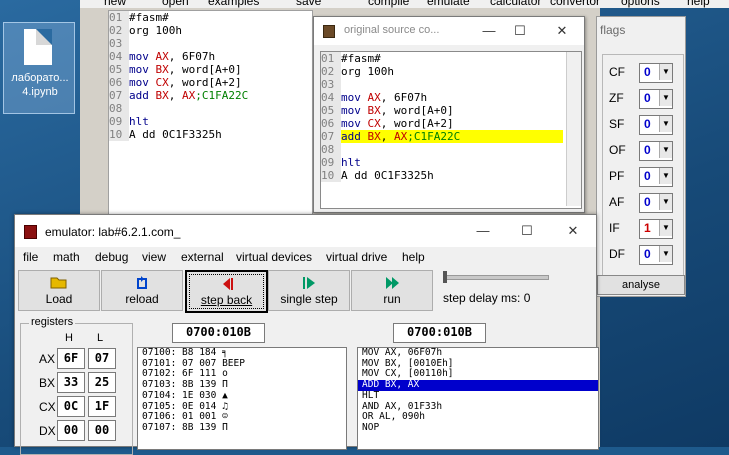 This screenshot has height=455, width=729. Describe the element at coordinates (656, 177) in the screenshot. I see `flag-select-pf: 0 ▼` at that location.